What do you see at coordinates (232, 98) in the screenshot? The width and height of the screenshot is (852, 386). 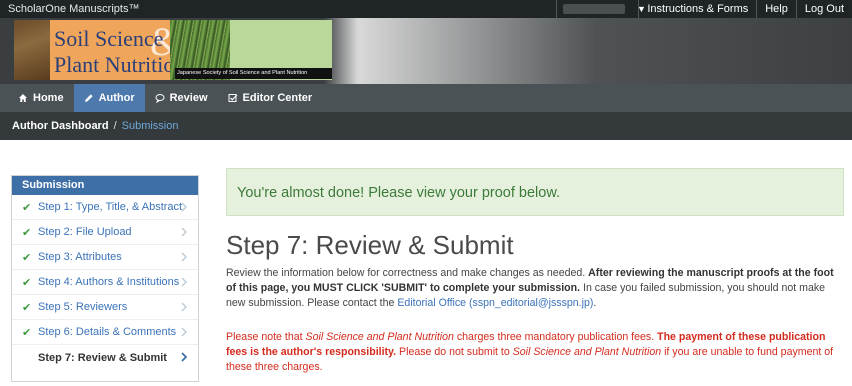 I see `checkbox-icon` at bounding box center [232, 98].